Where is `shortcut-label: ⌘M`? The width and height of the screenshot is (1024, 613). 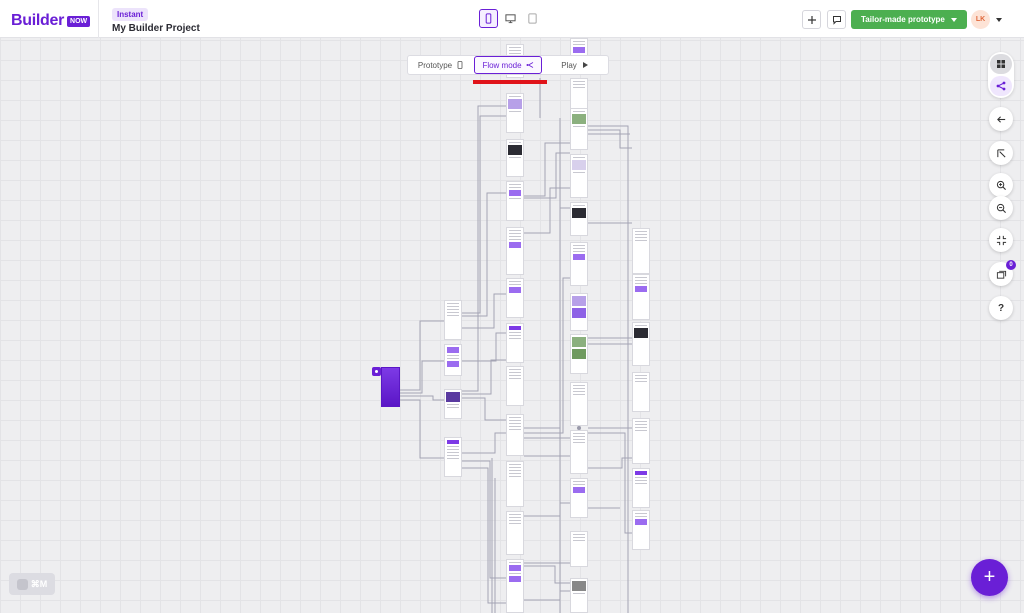 shortcut-label: ⌘M is located at coordinates (39, 583).